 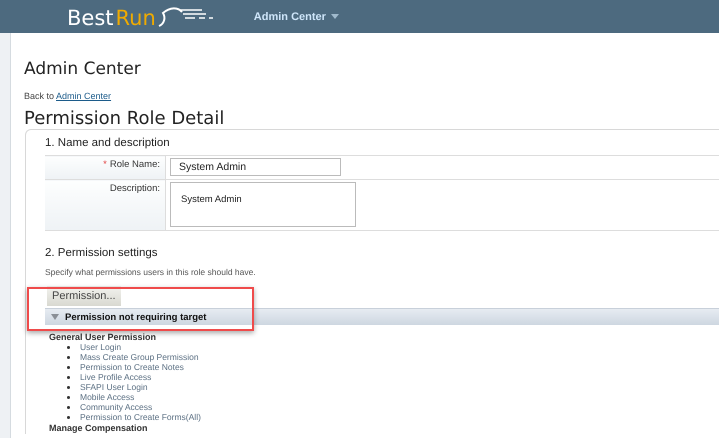 What do you see at coordinates (39, 96) in the screenshot?
I see `back-label: Back to` at bounding box center [39, 96].